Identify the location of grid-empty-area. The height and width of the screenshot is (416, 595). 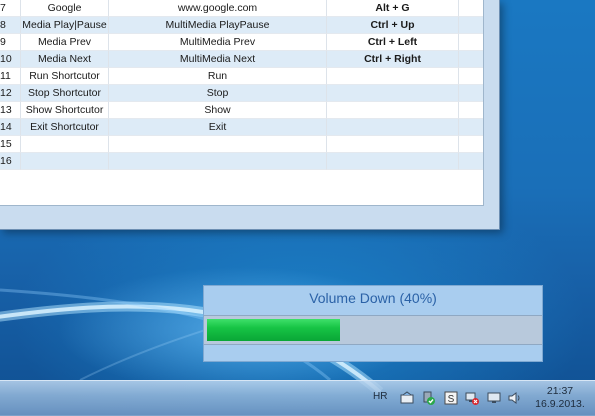
(241, 187).